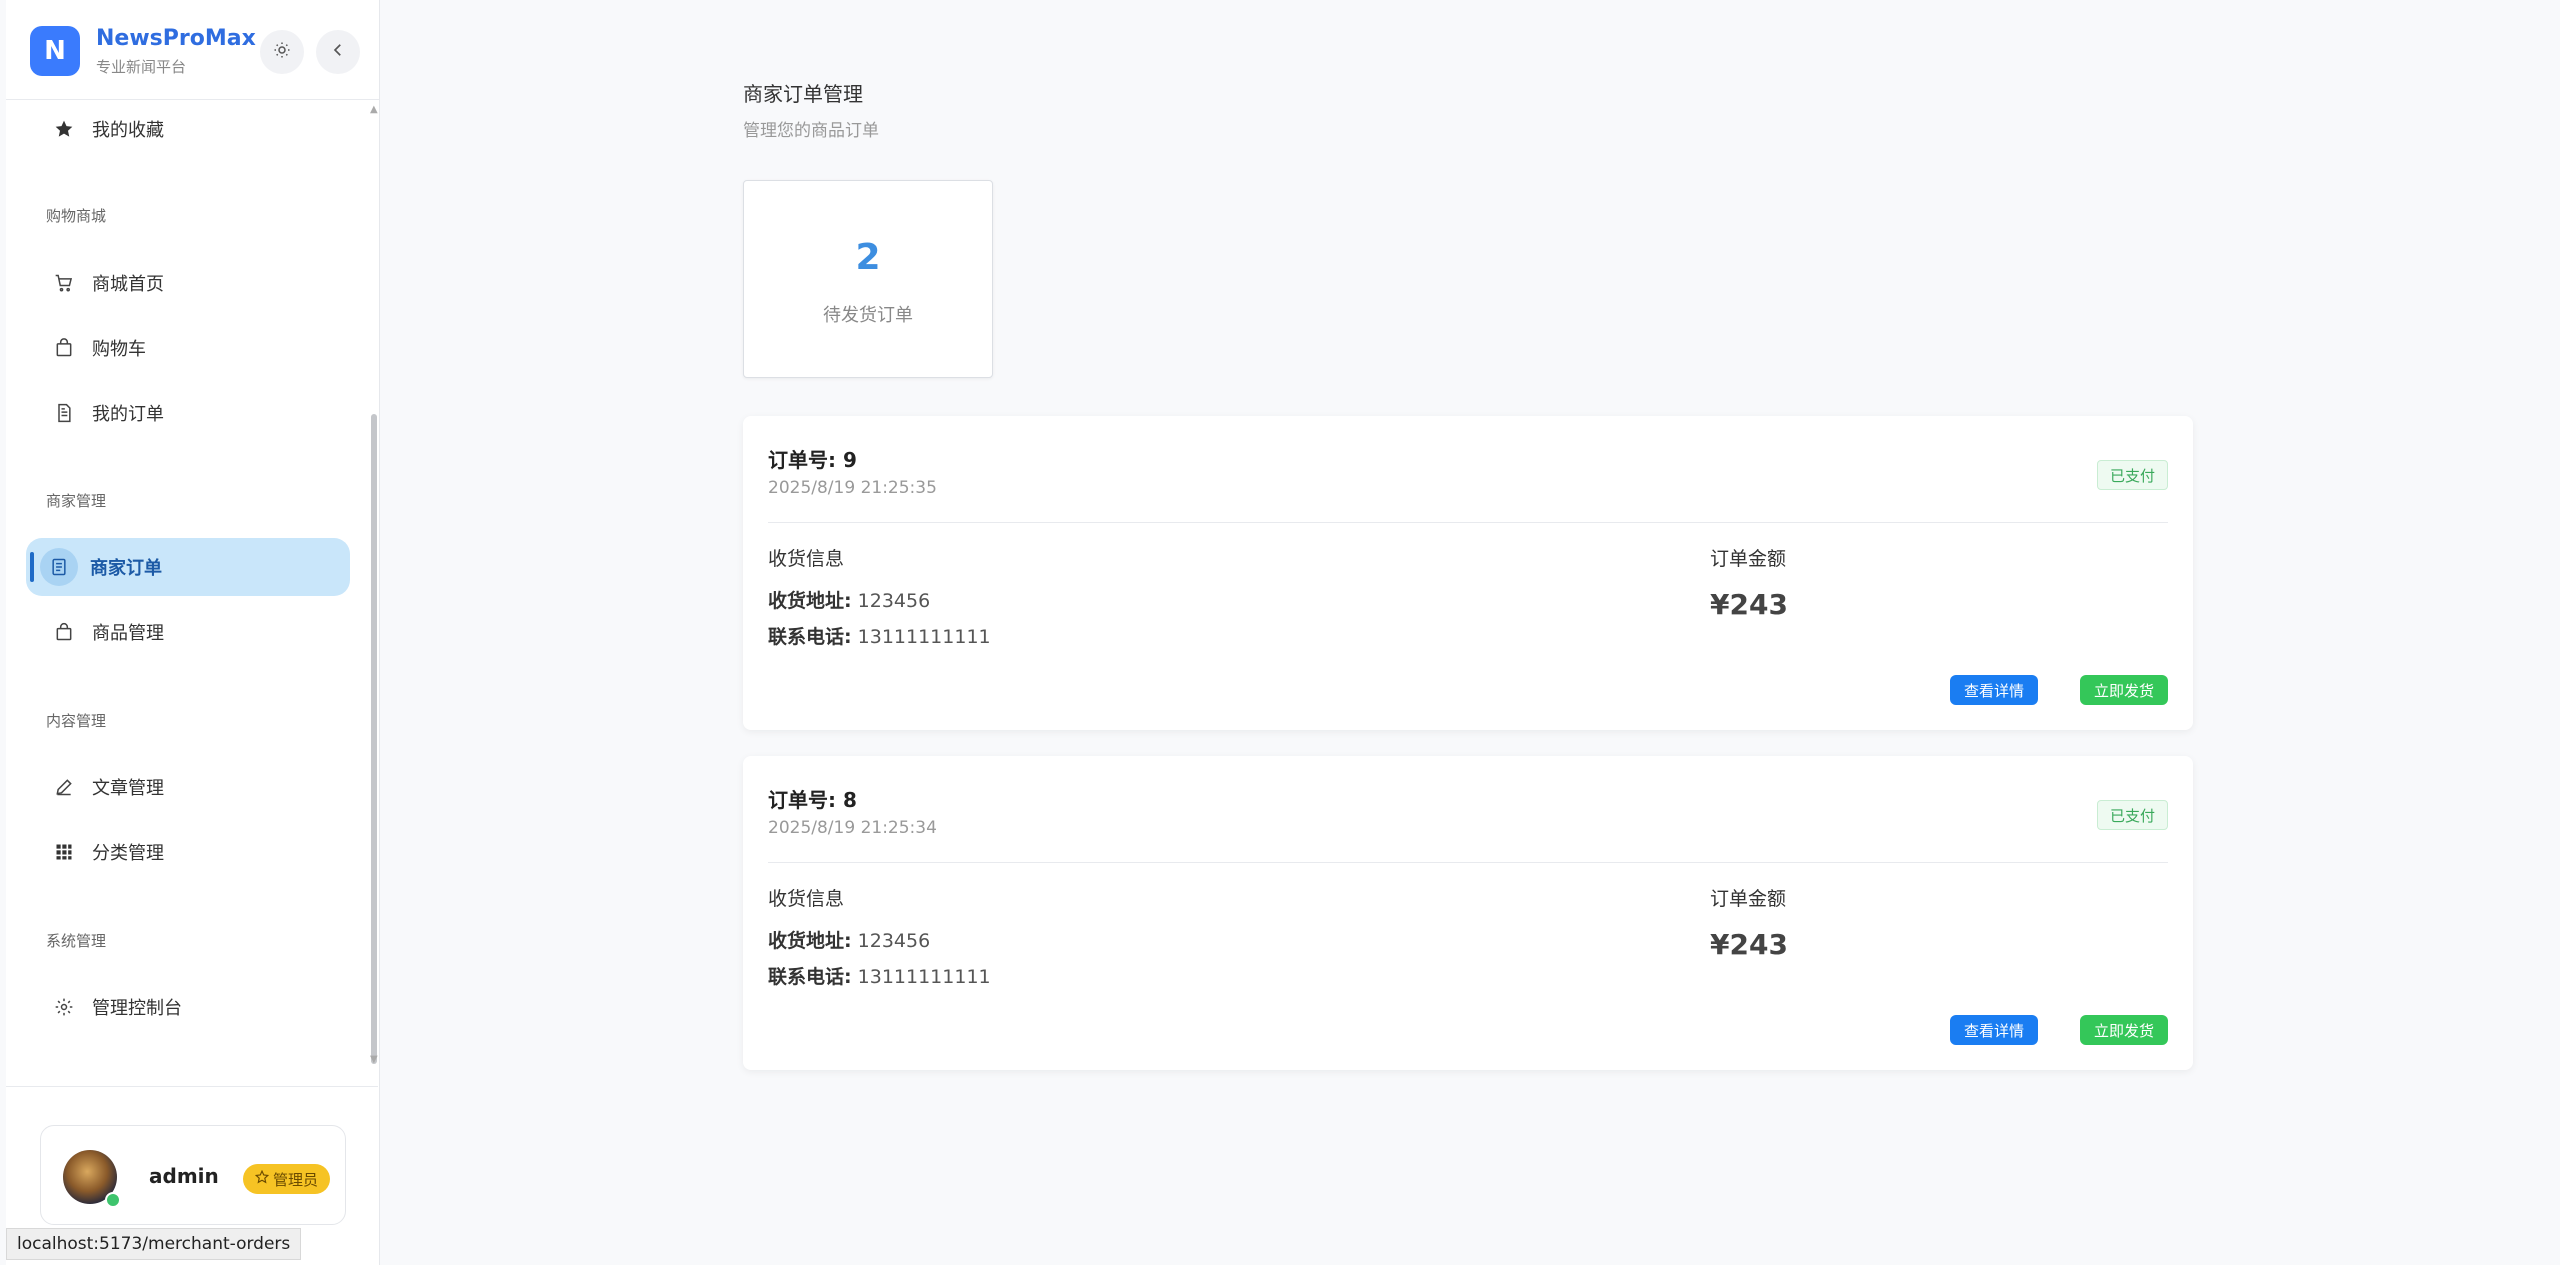  I want to click on sidebar-item-label: 购物车, so click(119, 349).